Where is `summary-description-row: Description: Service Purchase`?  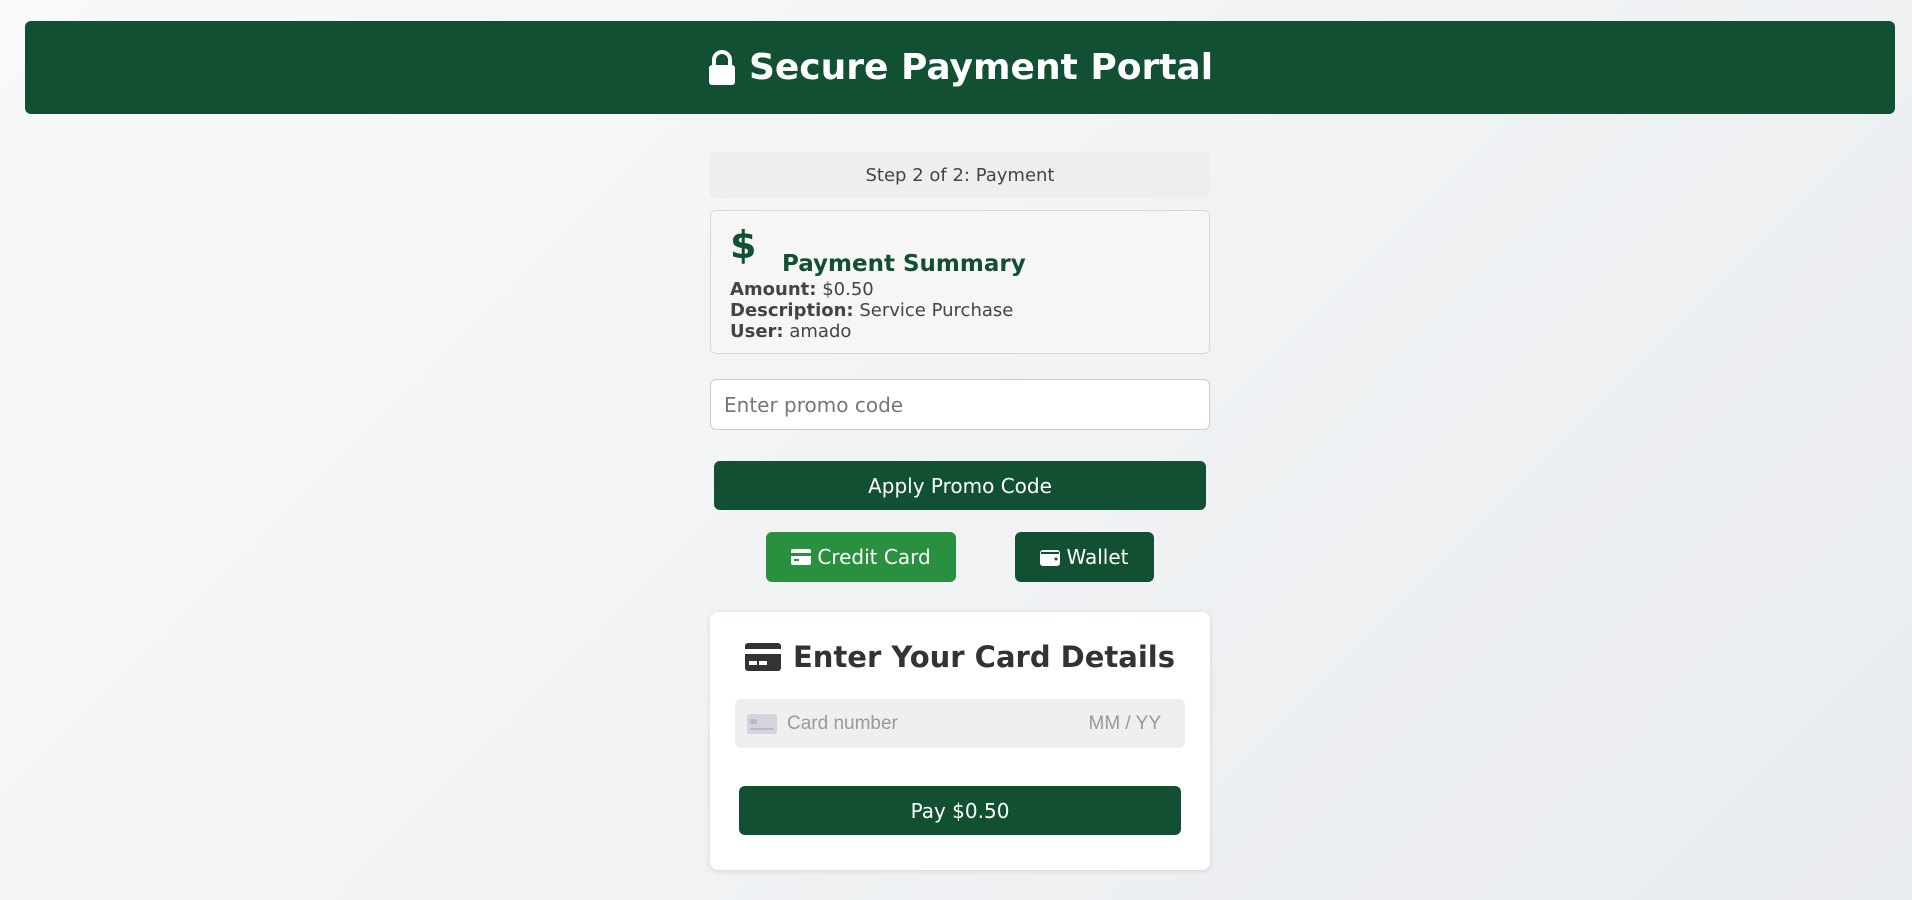
summary-description-row: Description: Service Purchase is located at coordinates (960, 310).